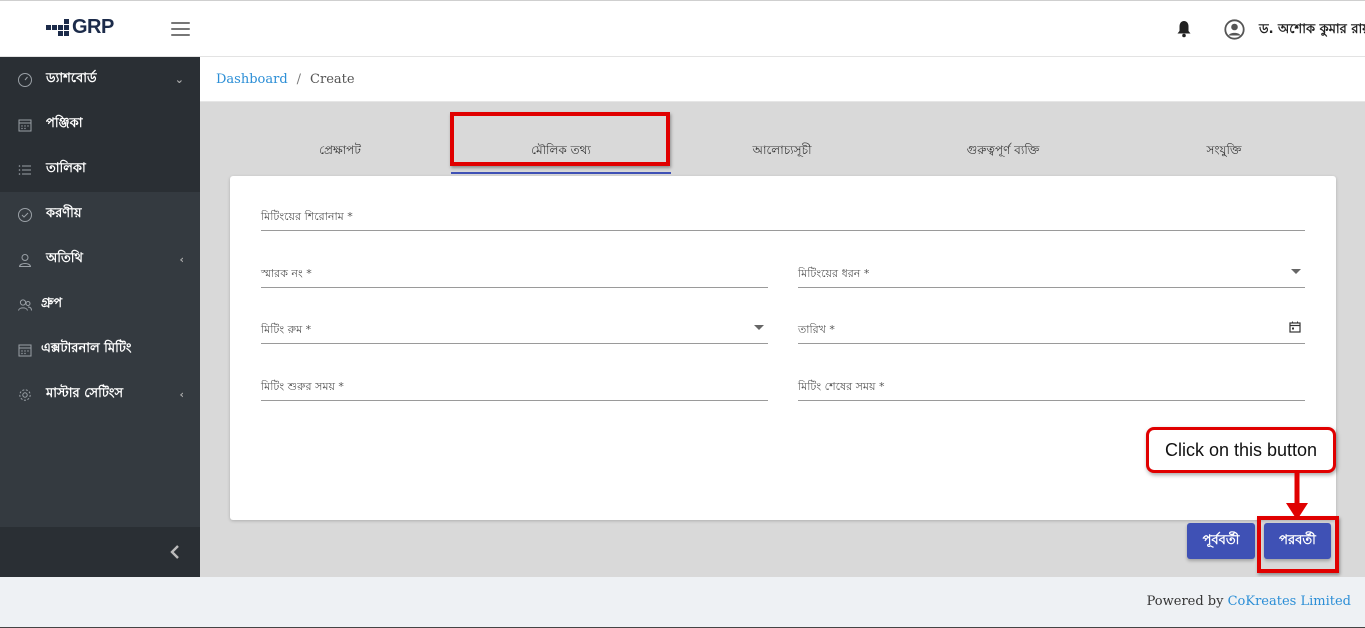 This screenshot has width=1365, height=628. I want to click on memo-no-field: স্মারক নং *, so click(514, 273).